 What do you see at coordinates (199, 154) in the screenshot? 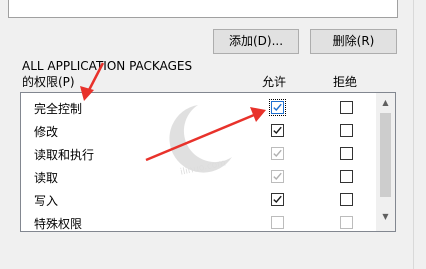
I see `permission-row: 读取和执行` at bounding box center [199, 154].